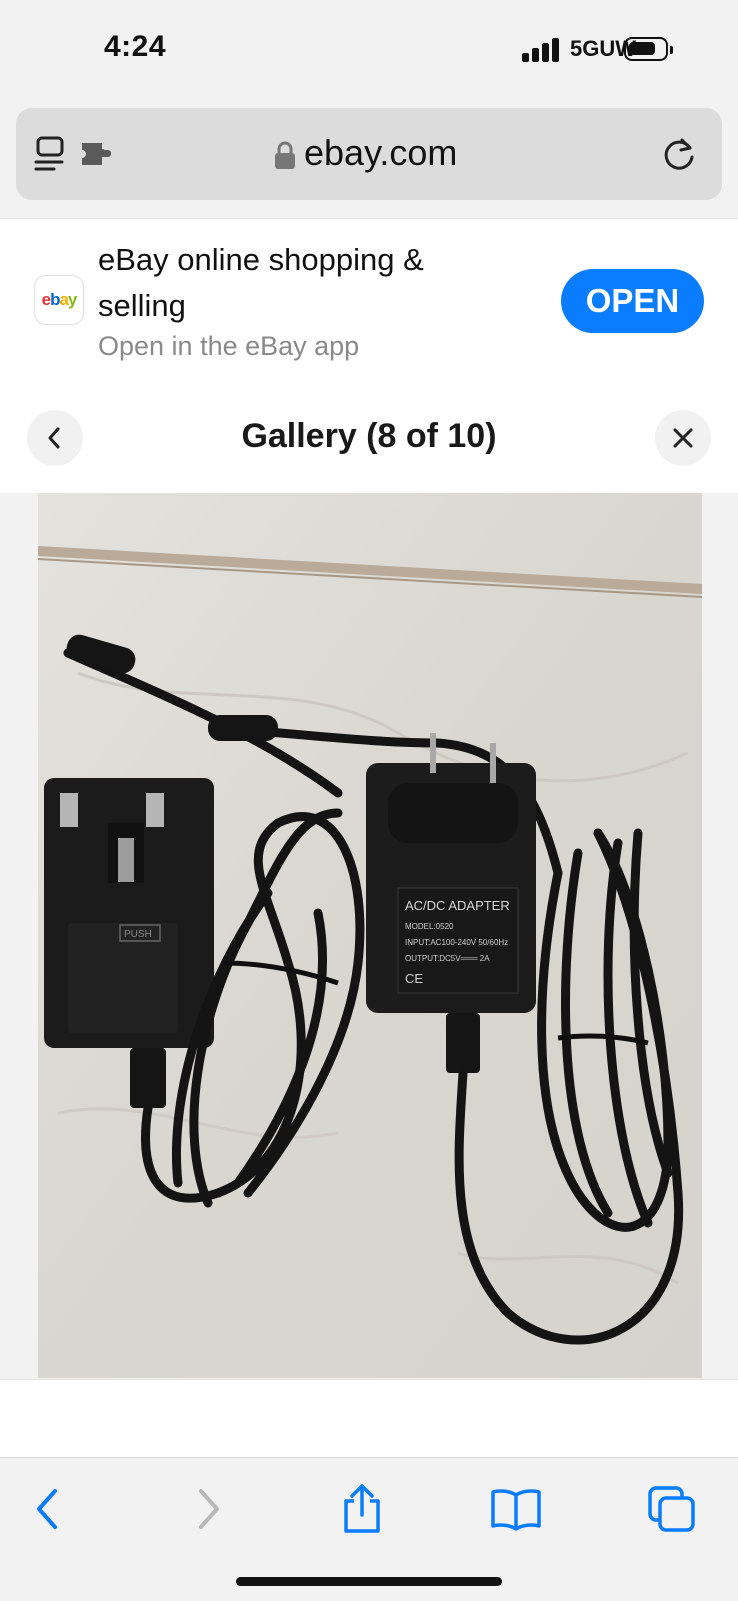 The height and width of the screenshot is (1601, 738). Describe the element at coordinates (380, 153) in the screenshot. I see `url-domain: ebay.com` at that location.